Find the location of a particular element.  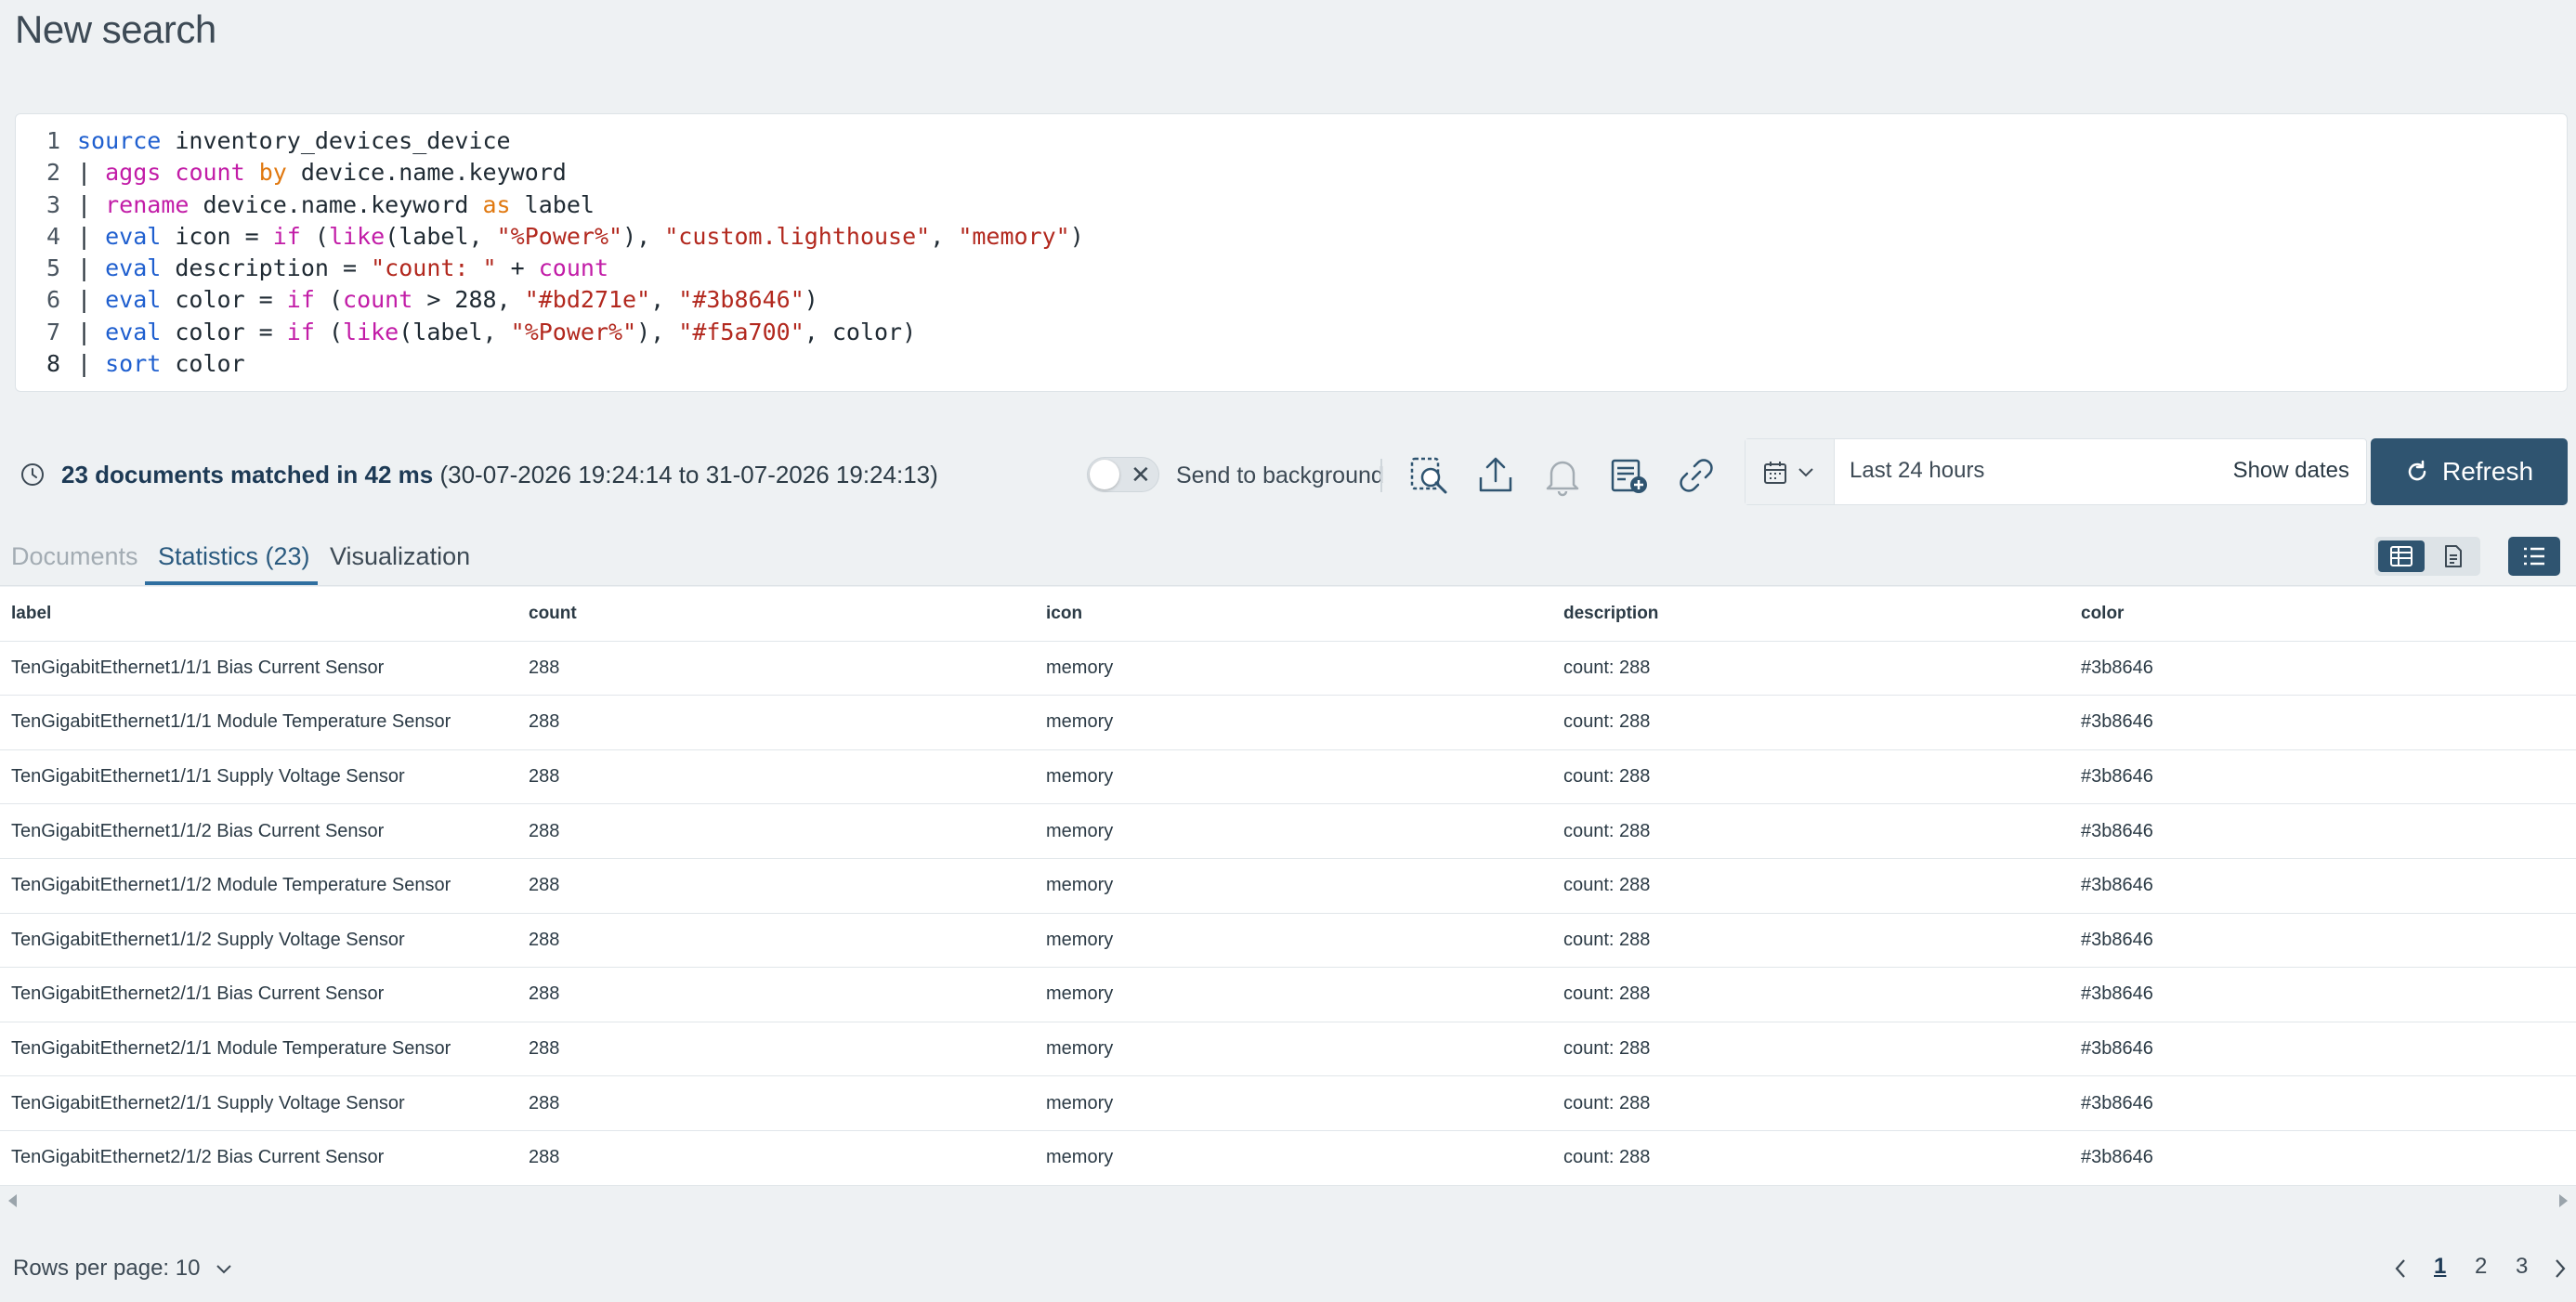

refresh-button: Refresh is located at coordinates (2469, 471).